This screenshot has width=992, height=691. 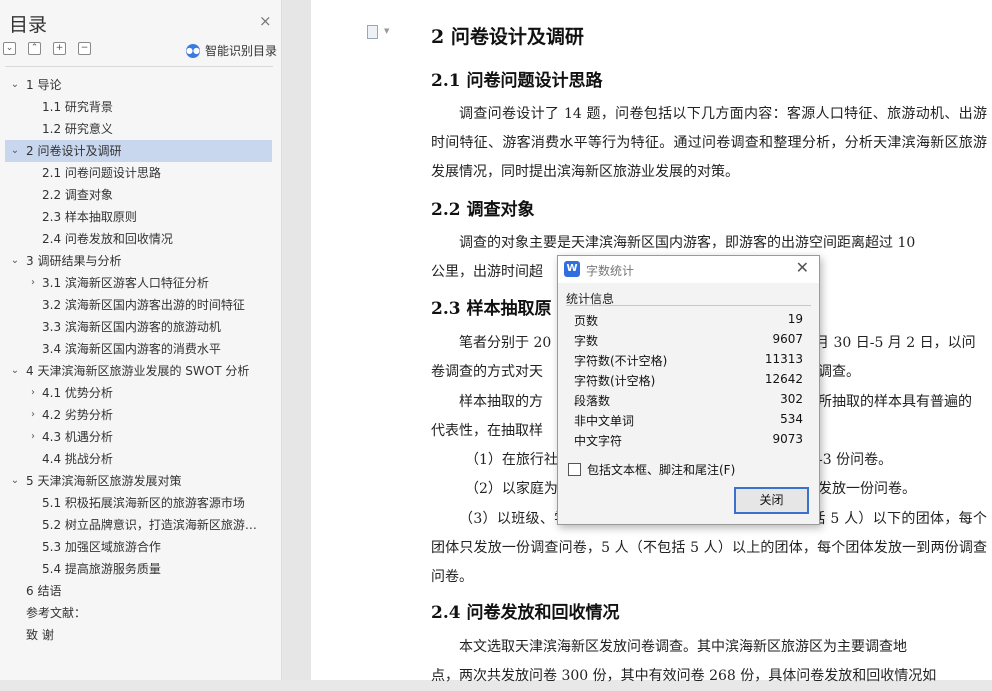 What do you see at coordinates (28, 25) in the screenshot?
I see `sidebar-title: 目录` at bounding box center [28, 25].